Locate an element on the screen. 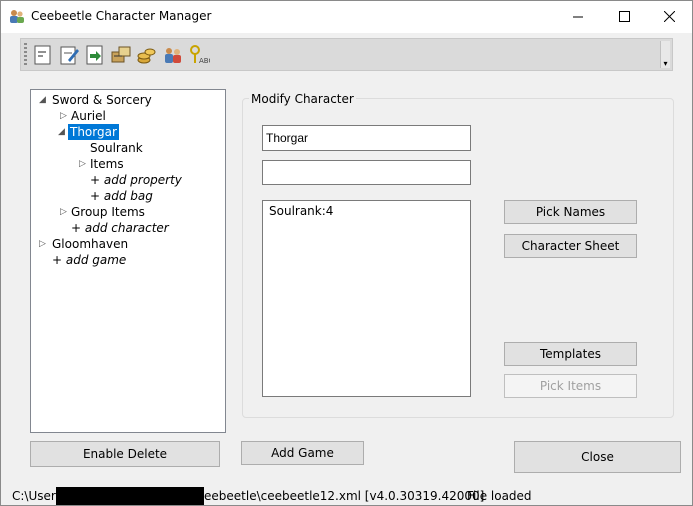 This screenshot has height=506, width=693. tree-item-game: Sword & Sorcery is located at coordinates (102, 100).